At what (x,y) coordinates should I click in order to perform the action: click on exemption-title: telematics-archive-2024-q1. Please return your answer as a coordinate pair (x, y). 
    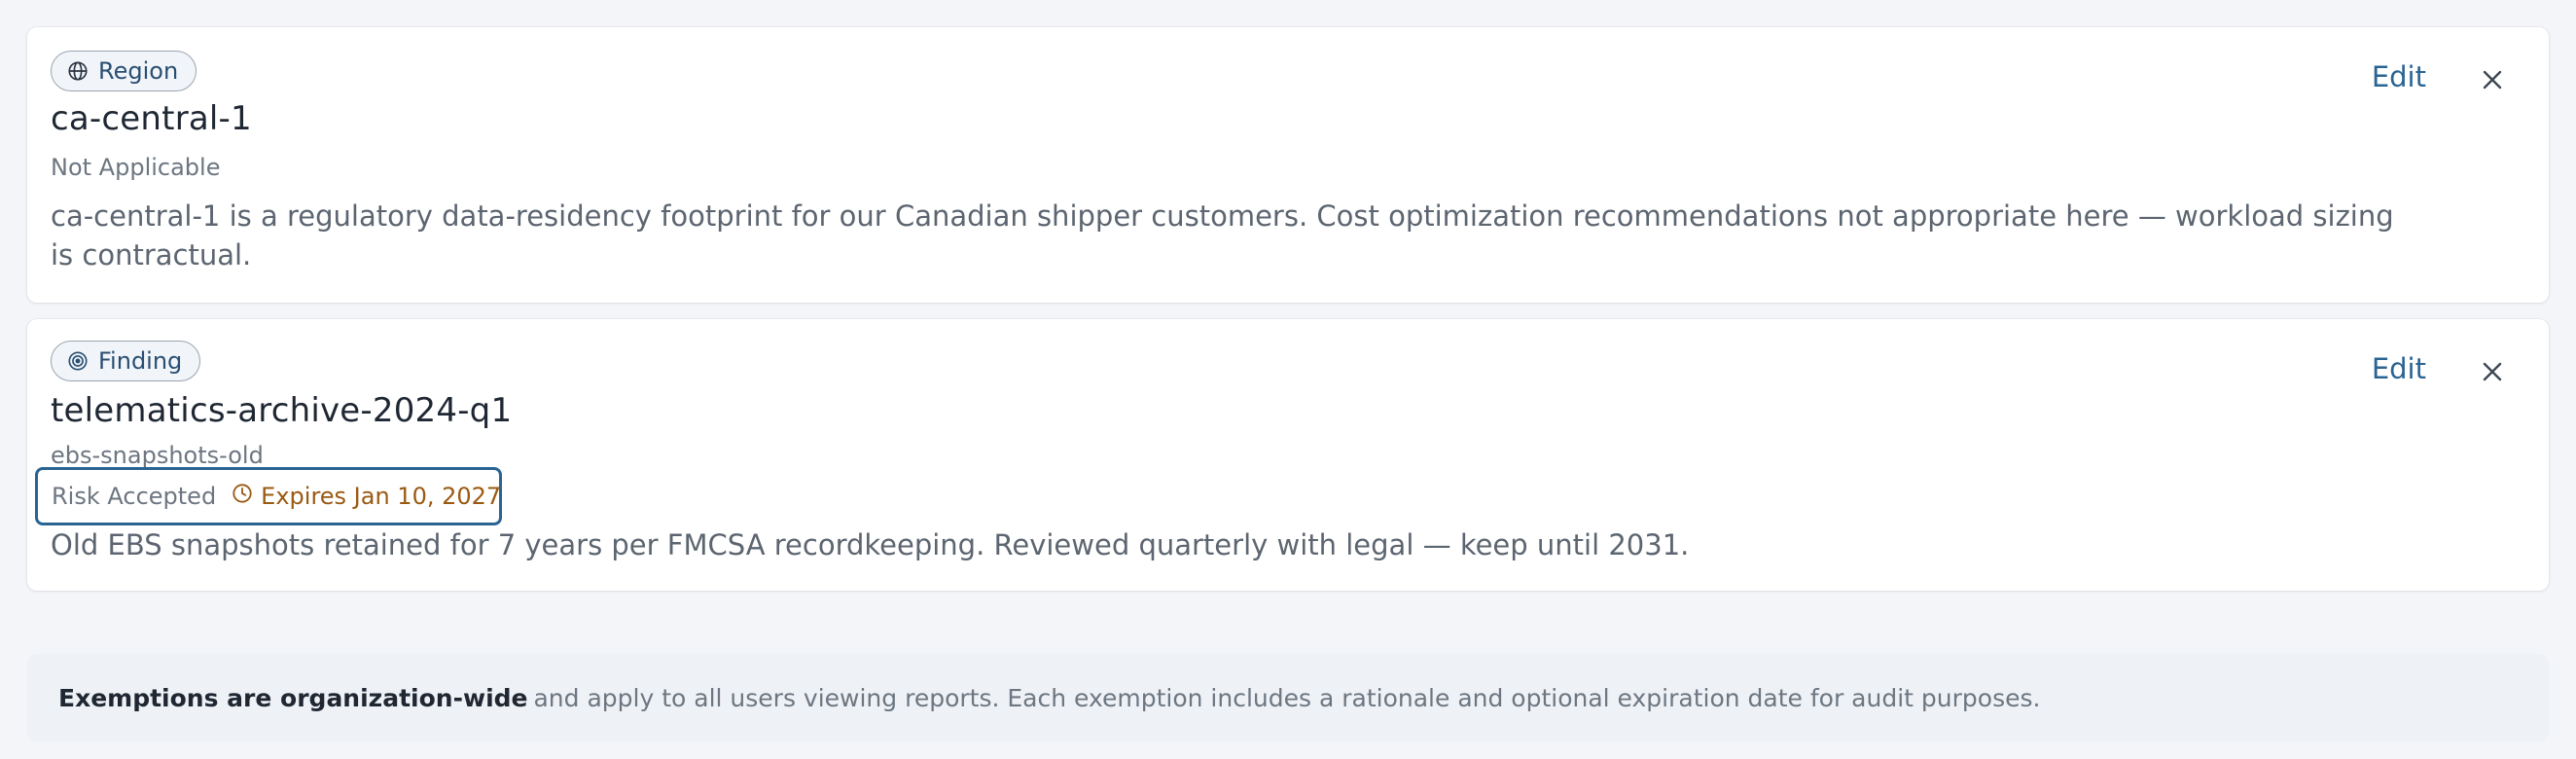
    Looking at the image, I should click on (282, 410).